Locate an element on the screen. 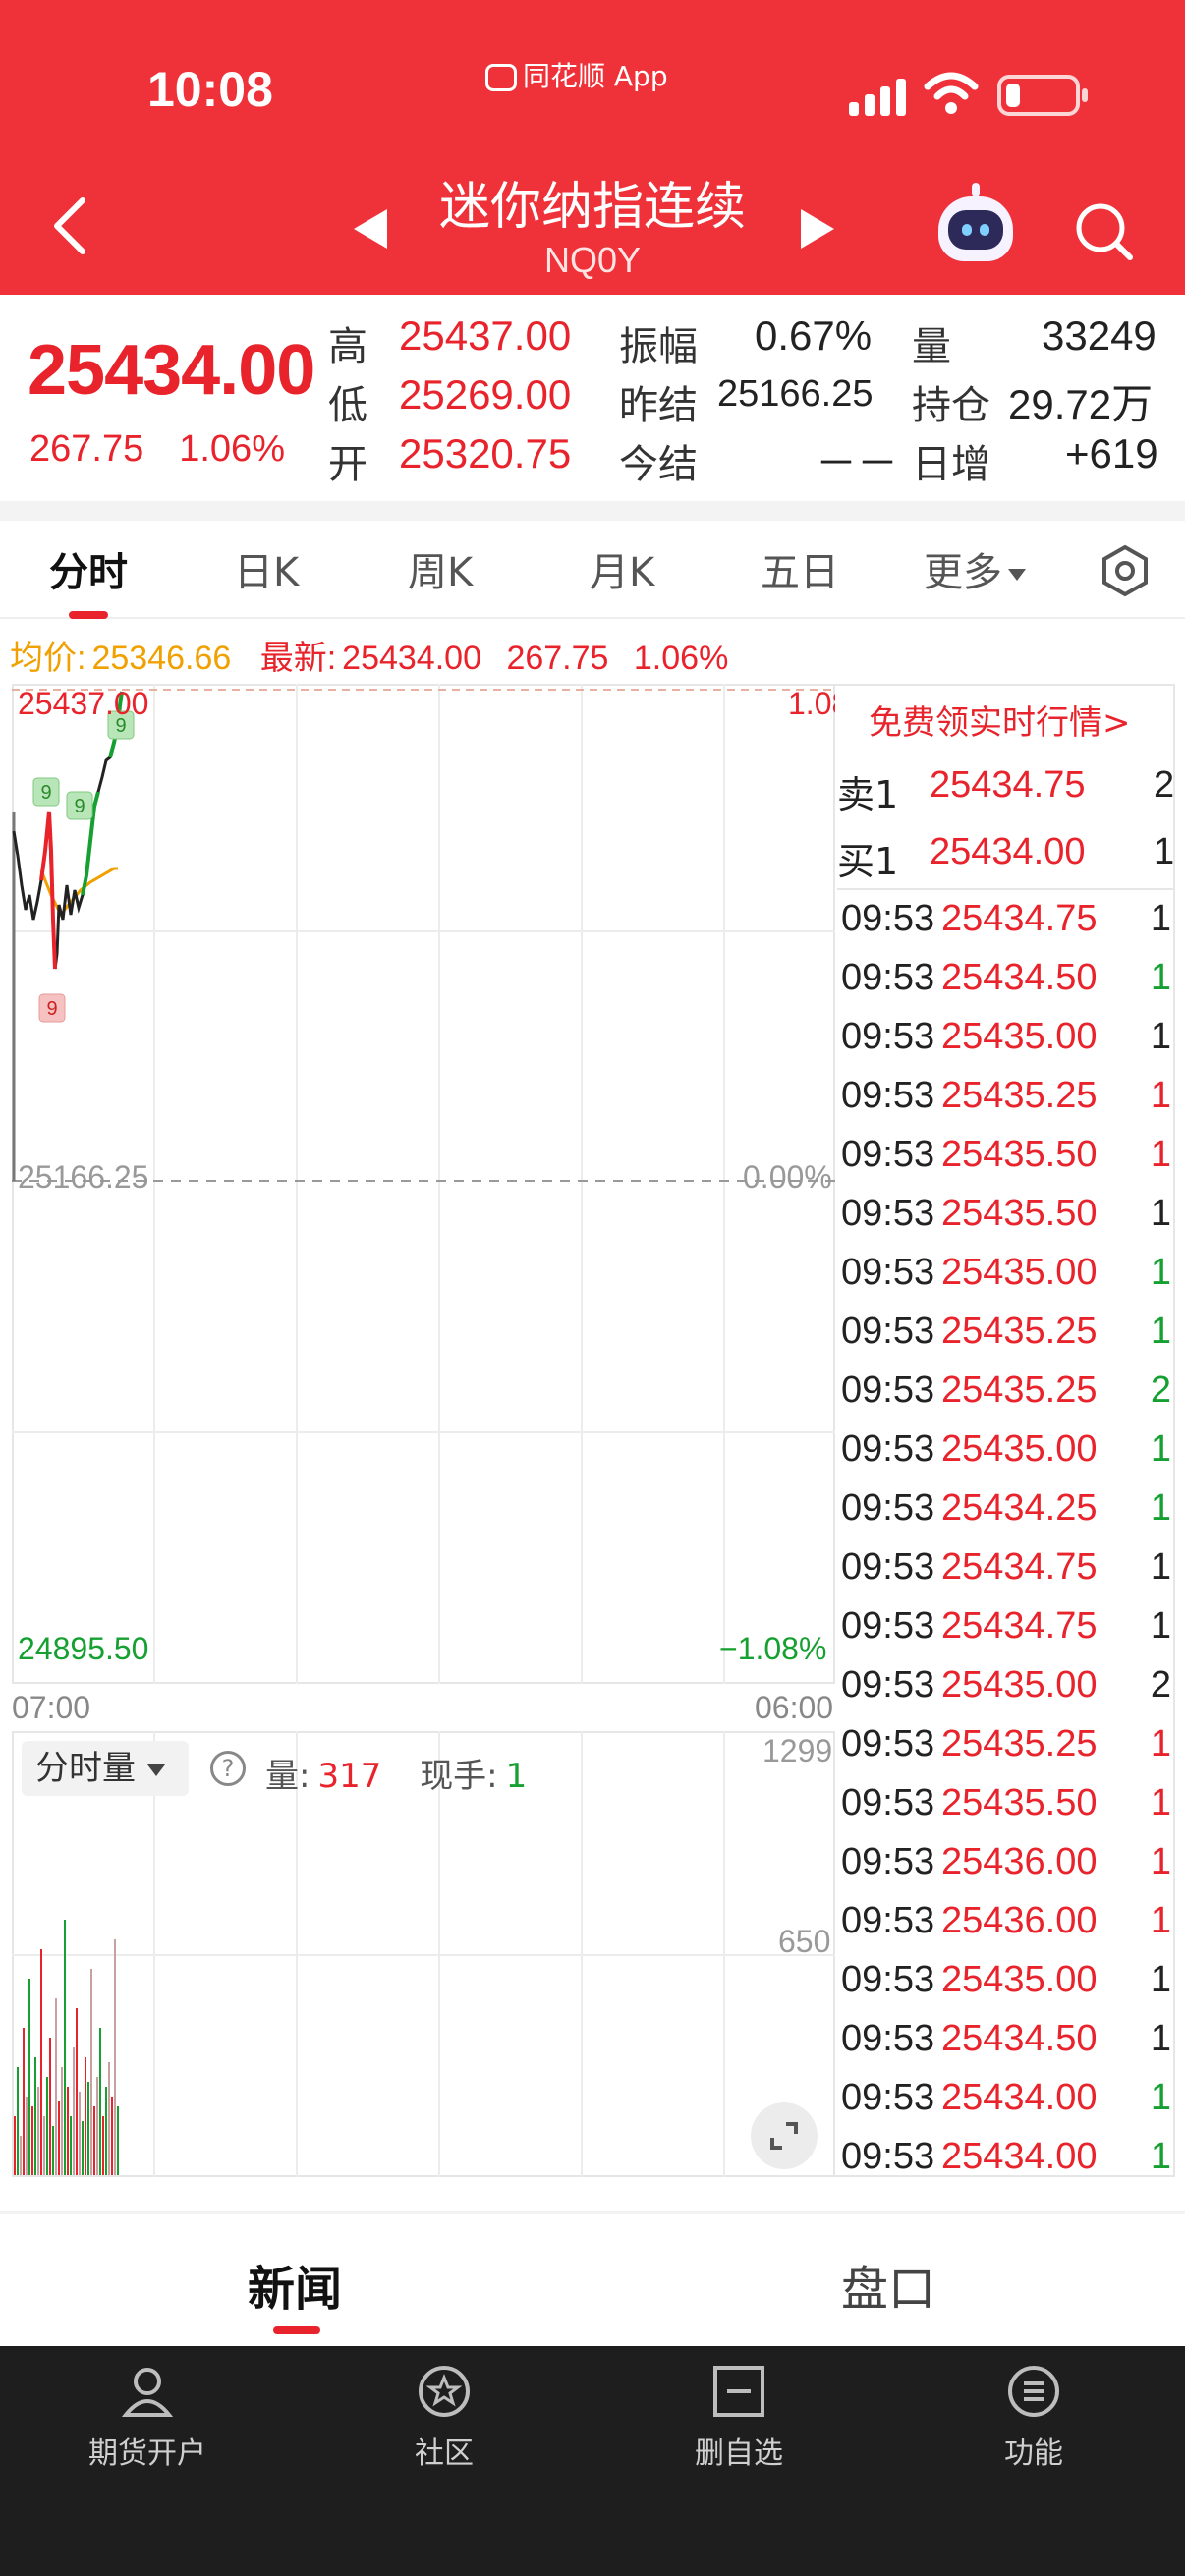 This screenshot has height=2576, width=1185. tab-daily-k: 日K is located at coordinates (266, 568).